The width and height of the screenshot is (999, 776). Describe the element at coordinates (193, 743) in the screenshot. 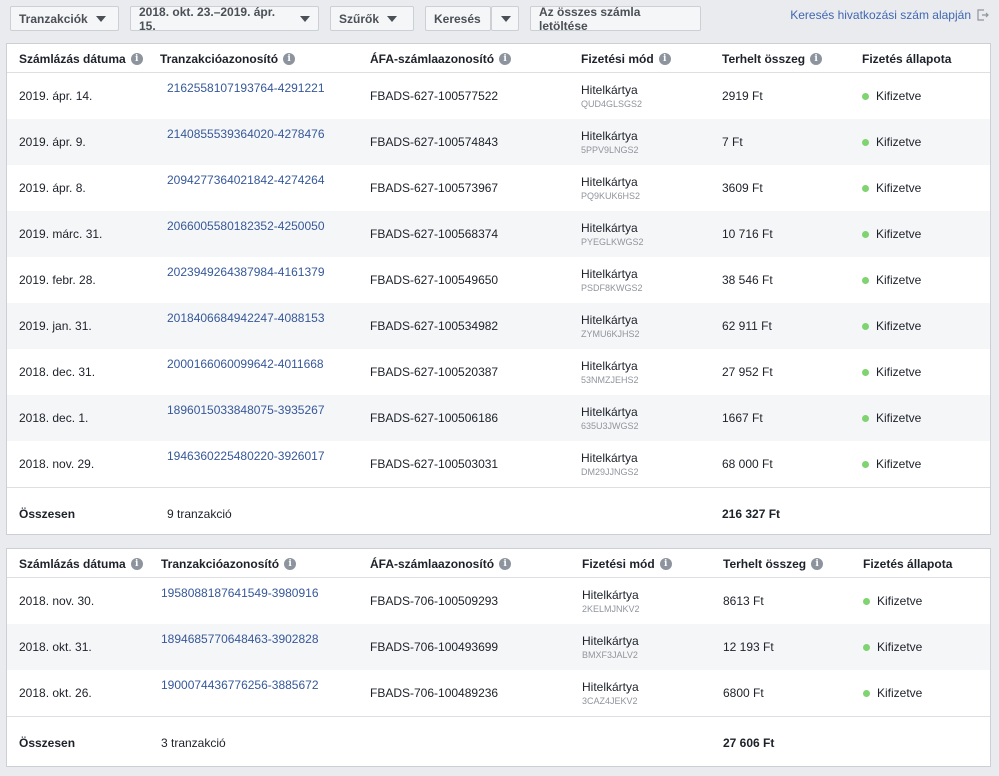

I see `total-count: 3 tranzakció` at that location.